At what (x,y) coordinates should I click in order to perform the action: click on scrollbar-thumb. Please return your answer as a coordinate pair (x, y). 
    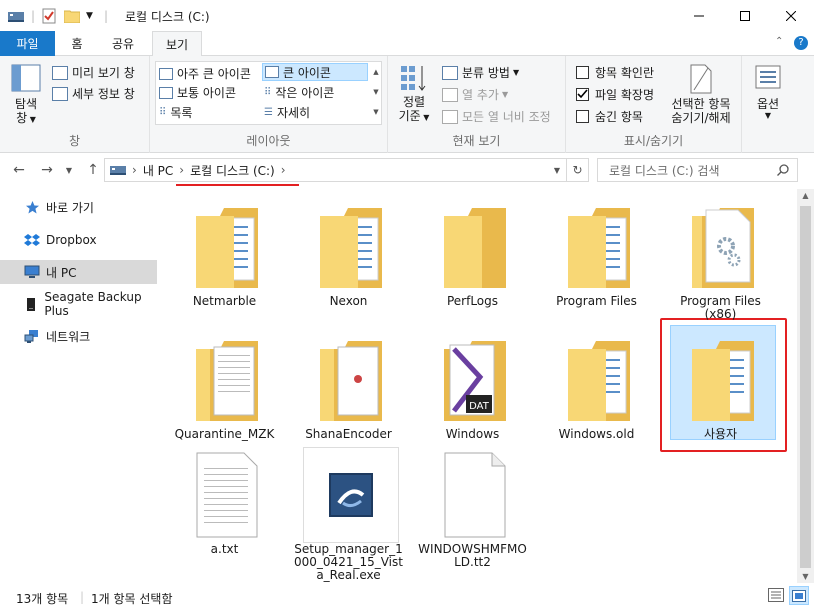
    Looking at the image, I should click on (805, 387).